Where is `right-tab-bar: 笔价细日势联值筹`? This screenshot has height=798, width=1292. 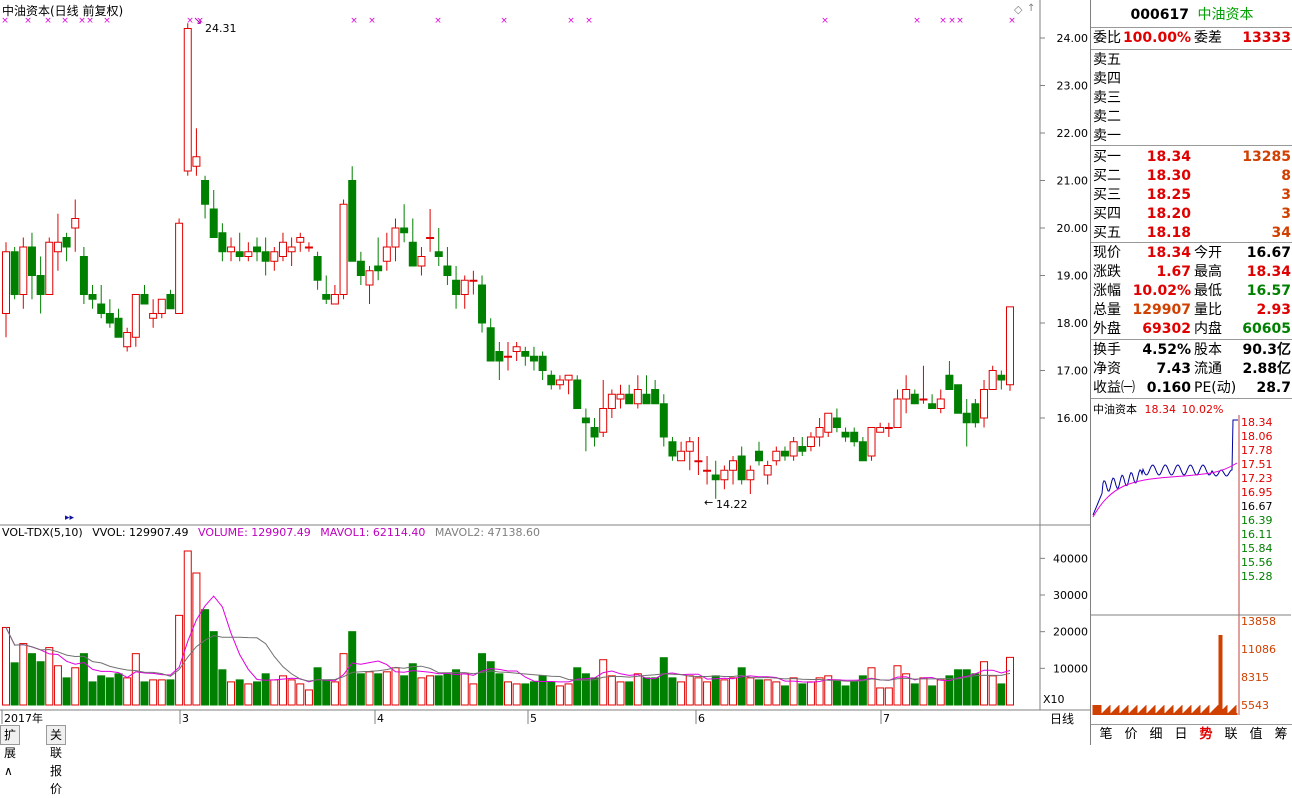
right-tab-bar: 笔价细日势联值筹 is located at coordinates (1191, 734).